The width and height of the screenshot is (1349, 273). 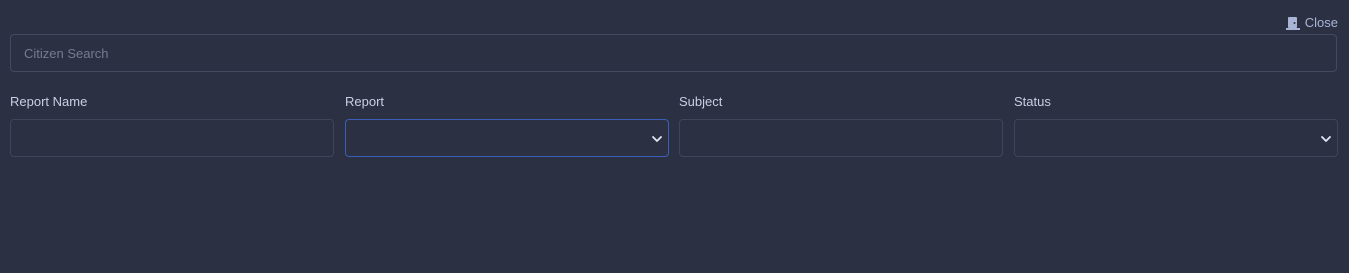 I want to click on status-label: Status, so click(x=1032, y=101).